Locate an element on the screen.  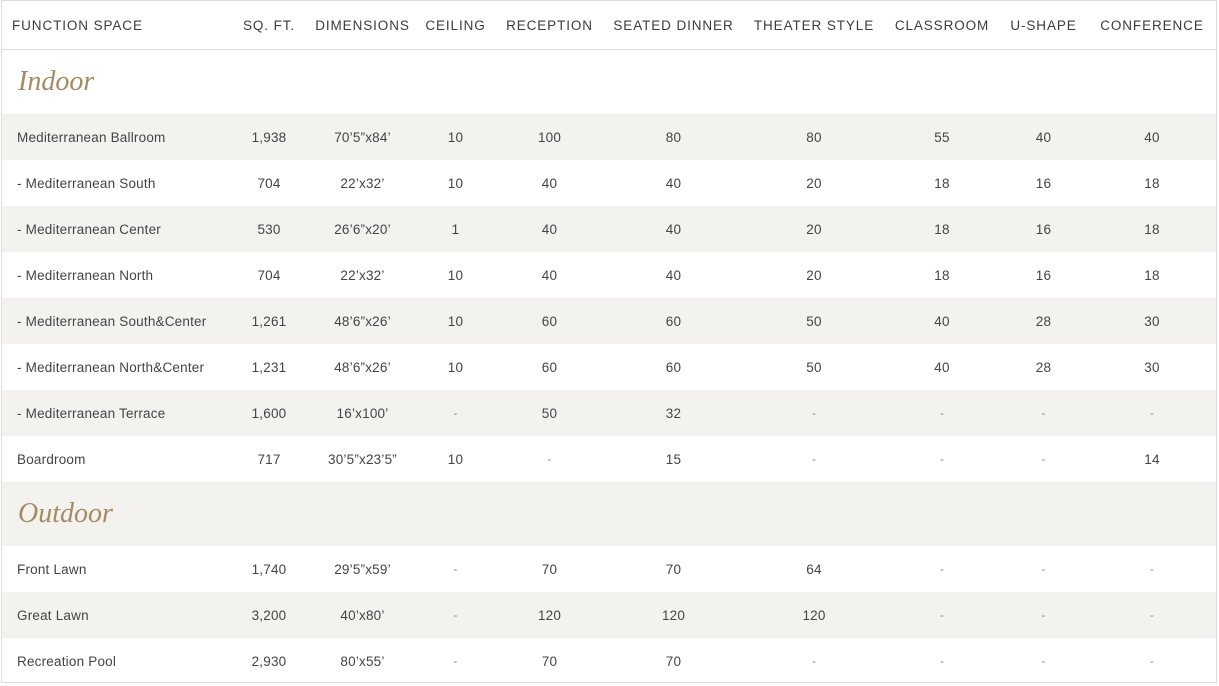
cell-dimensions: 48’6”x26’ is located at coordinates (362, 321).